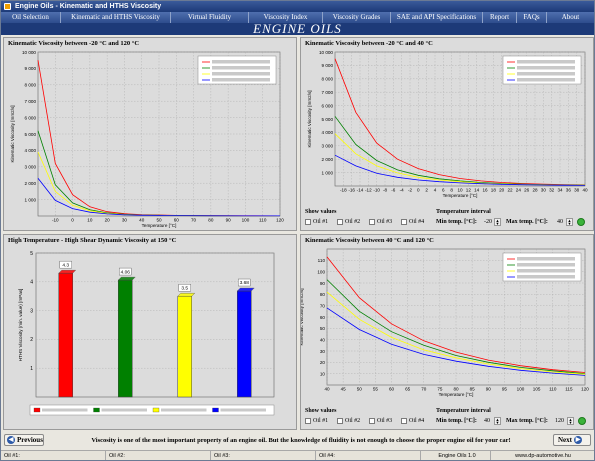 This screenshot has height=461, width=595. Describe the element at coordinates (437, 17) in the screenshot. I see `menu-sae-api: SAE and API Specifications` at that location.